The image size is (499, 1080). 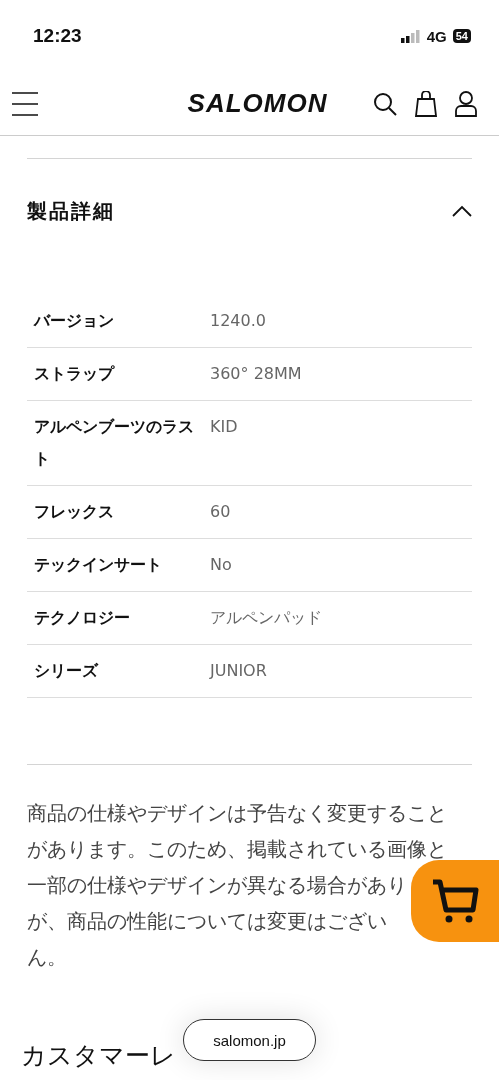 What do you see at coordinates (57, 36) in the screenshot?
I see `status-time: 12:23` at bounding box center [57, 36].